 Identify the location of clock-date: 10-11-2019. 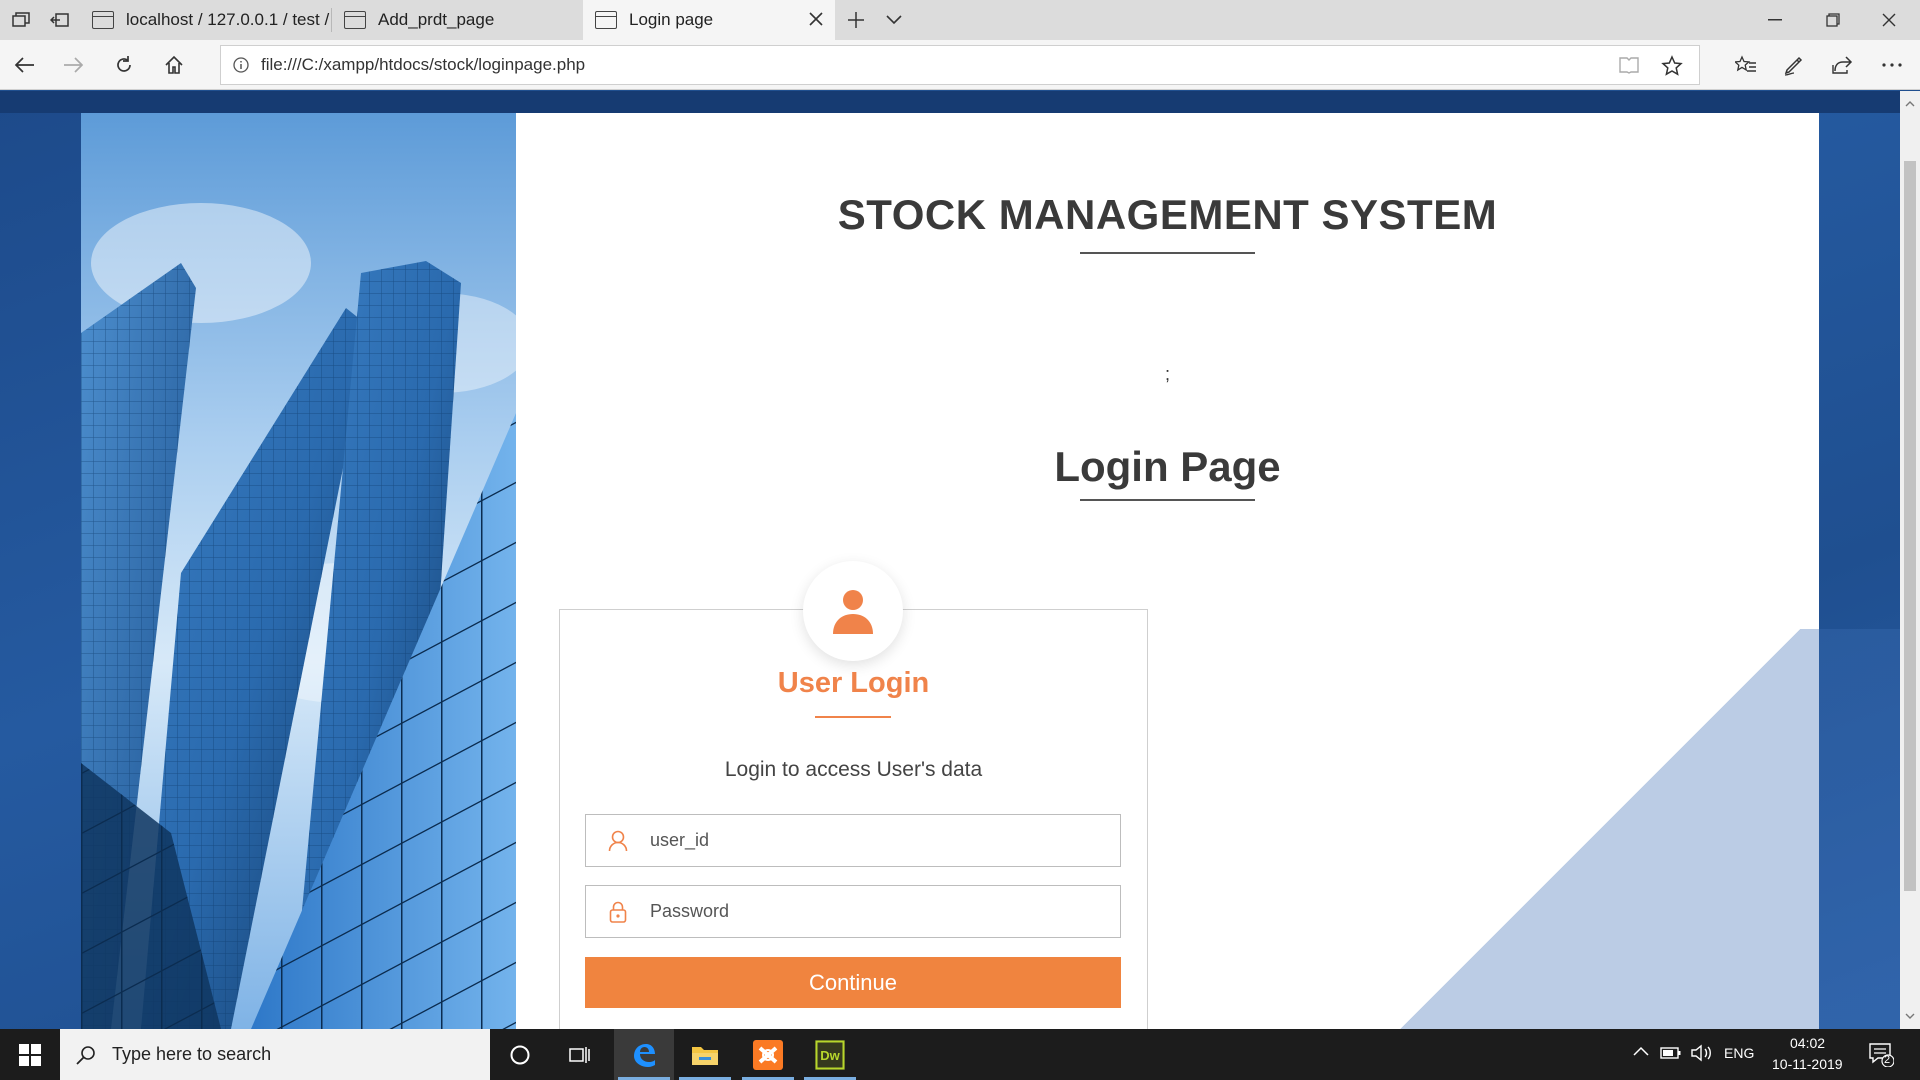
(1807, 1064).